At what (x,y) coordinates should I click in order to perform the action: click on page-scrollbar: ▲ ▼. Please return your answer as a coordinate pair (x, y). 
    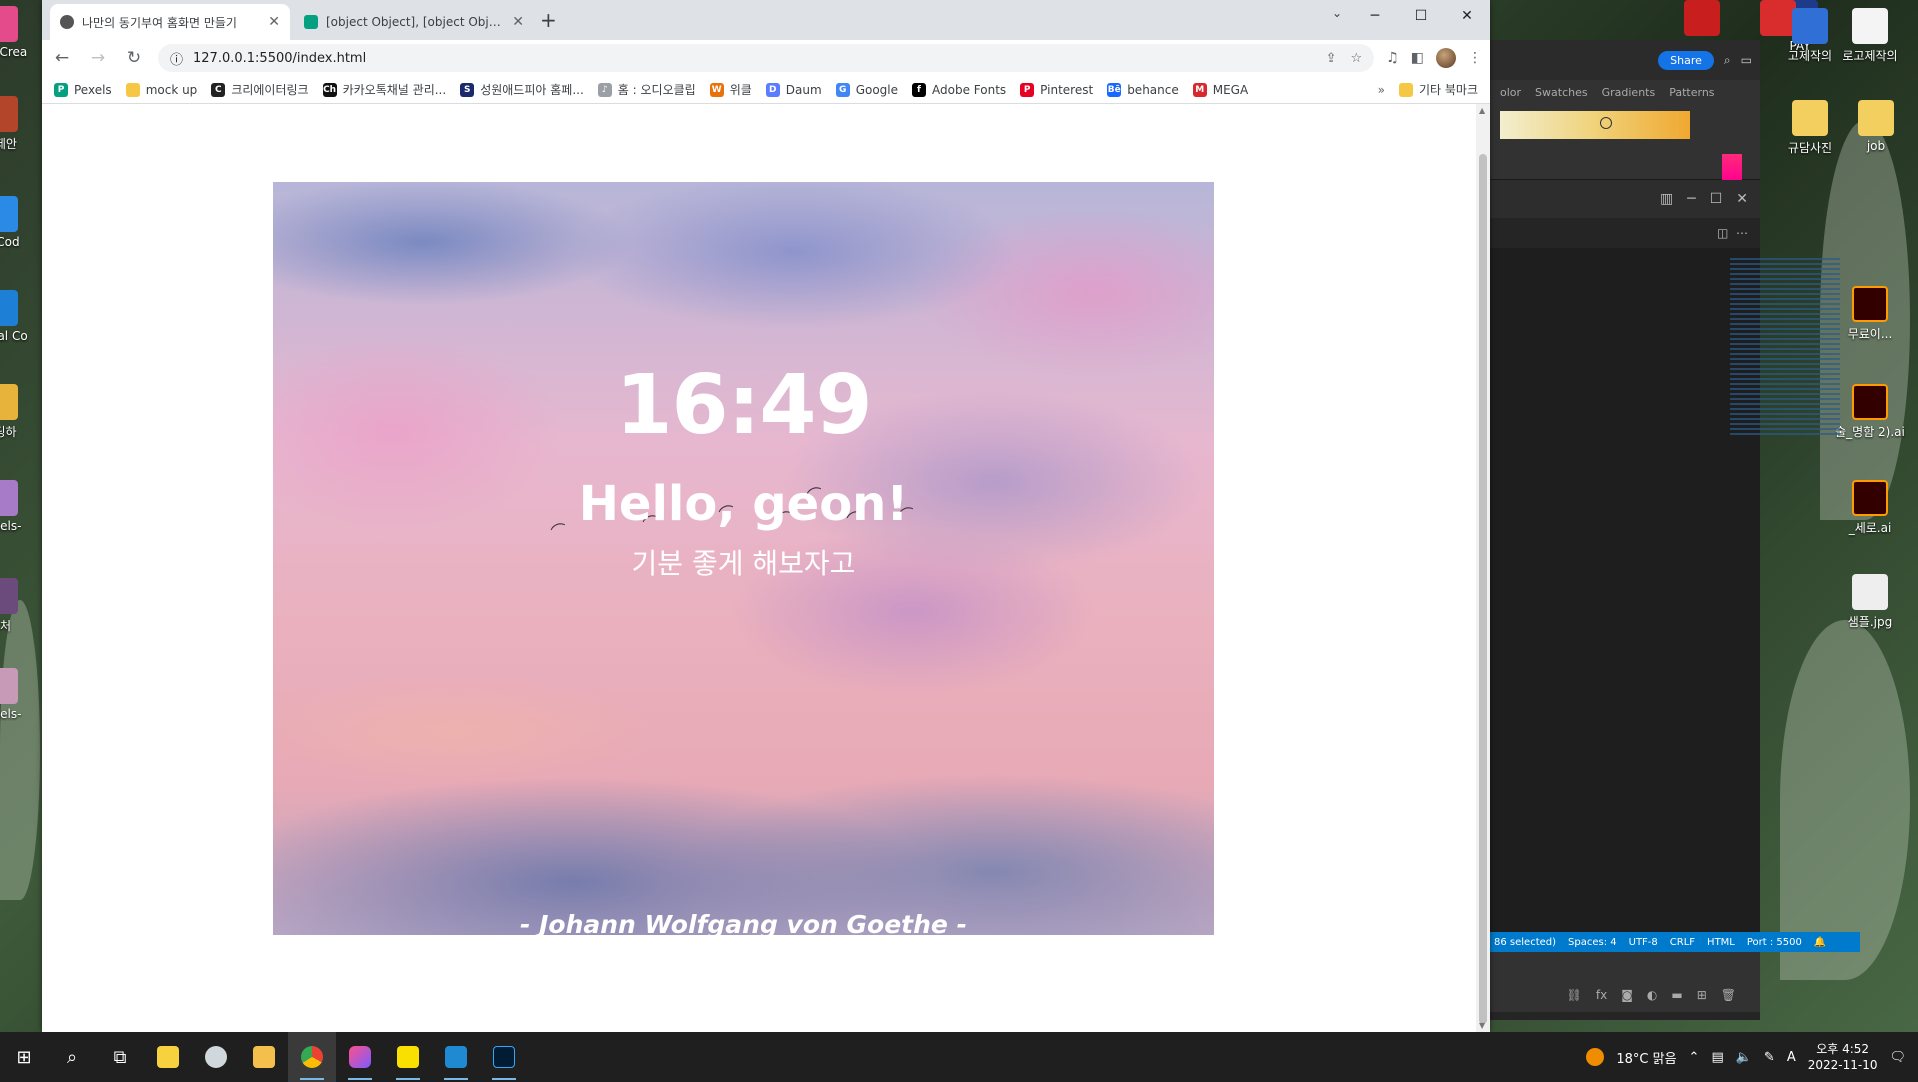
    Looking at the image, I should click on (1483, 568).